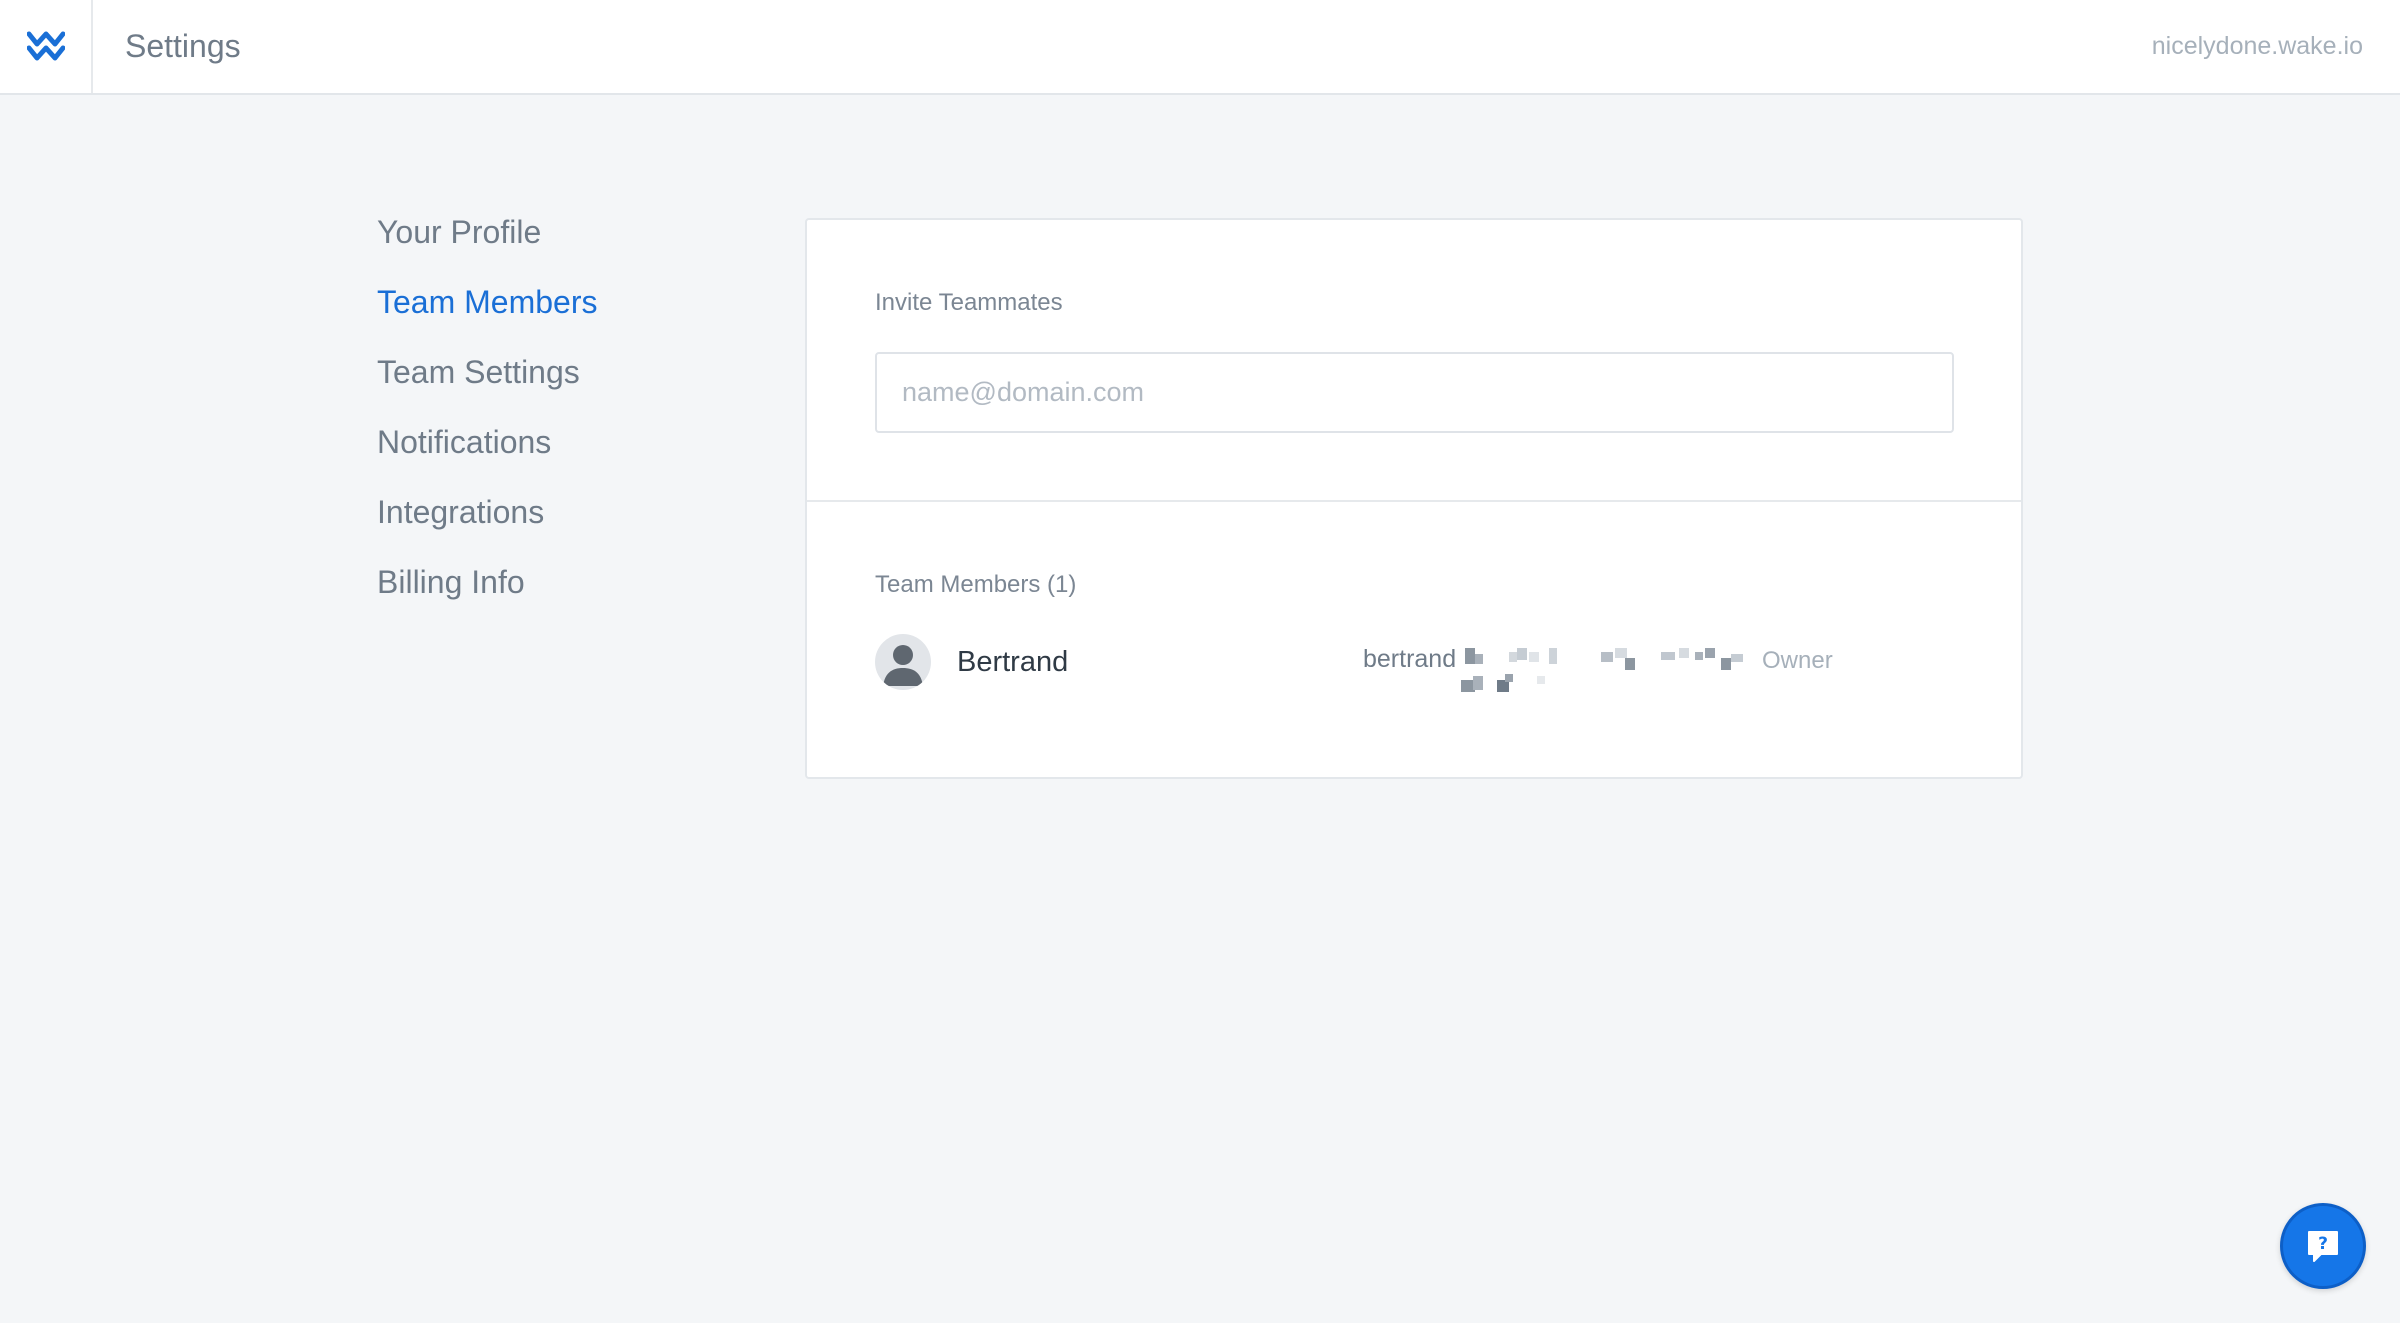 This screenshot has height=1323, width=2400. What do you see at coordinates (1425, 679) in the screenshot?
I see `member-row: Bertrand bertrand Owner` at bounding box center [1425, 679].